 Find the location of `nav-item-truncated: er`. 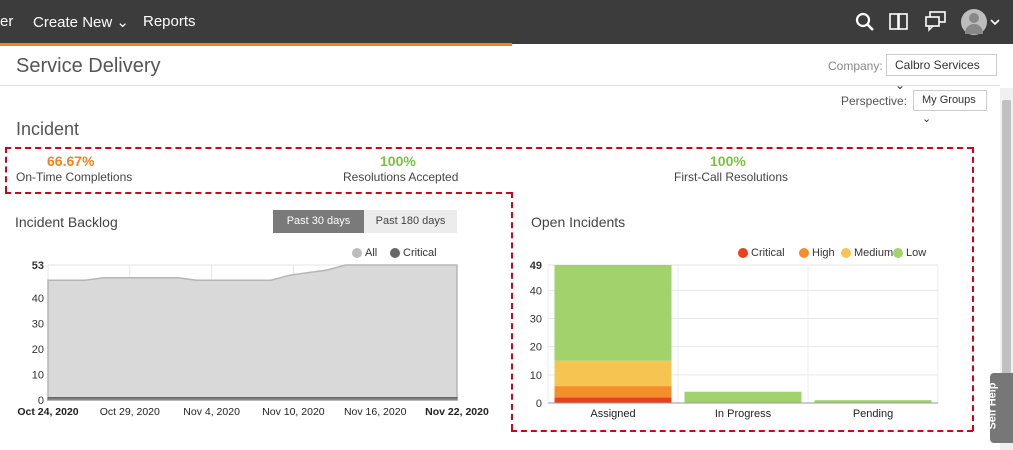

nav-item-truncated: er is located at coordinates (6, 21).